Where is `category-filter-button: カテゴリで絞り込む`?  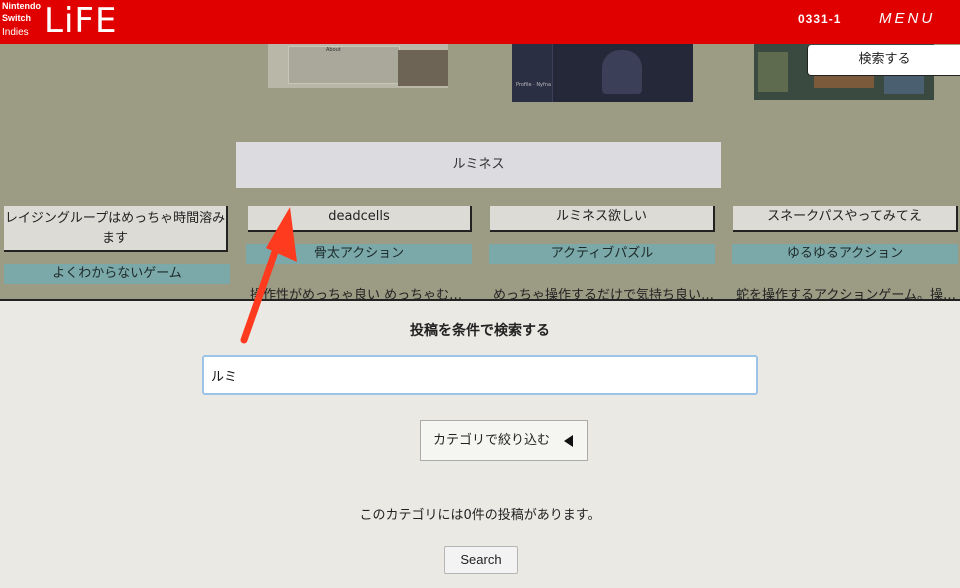 category-filter-button: カテゴリで絞り込む is located at coordinates (504, 440).